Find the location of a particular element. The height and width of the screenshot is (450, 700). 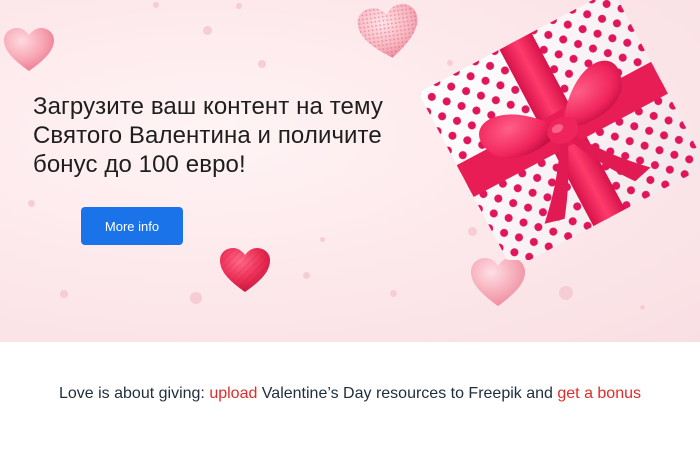

get-bonus-link: get a bonus is located at coordinates (599, 393).